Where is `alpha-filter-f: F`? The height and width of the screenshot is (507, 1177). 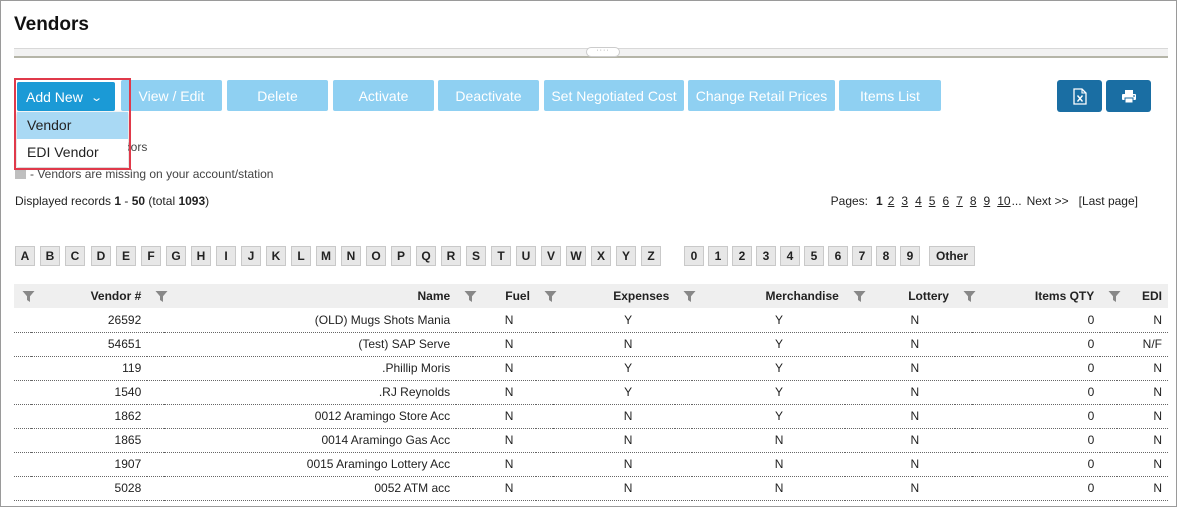 alpha-filter-f: F is located at coordinates (151, 256).